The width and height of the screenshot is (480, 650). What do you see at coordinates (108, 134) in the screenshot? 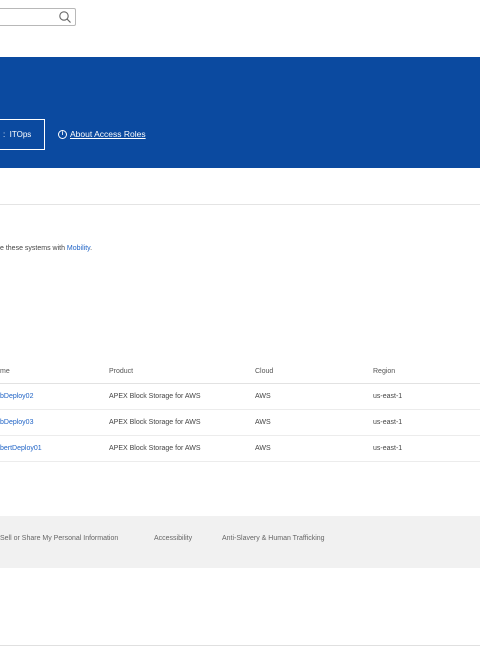
I see `about-access-roles-text: About Access Roles` at bounding box center [108, 134].